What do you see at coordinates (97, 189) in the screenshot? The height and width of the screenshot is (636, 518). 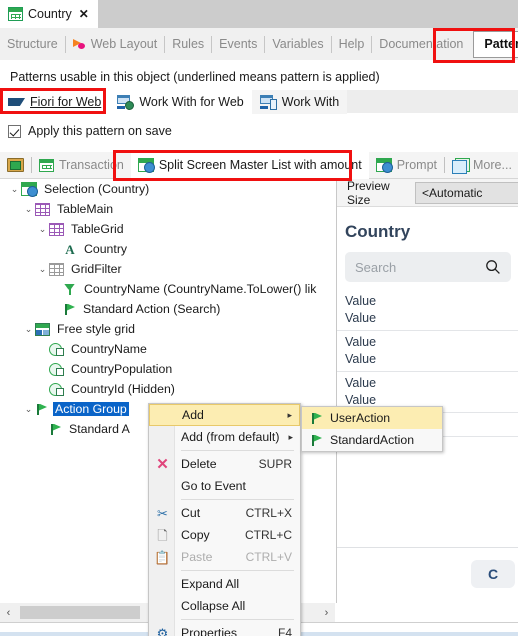 I see `tree-node-label: Selection (Country)` at bounding box center [97, 189].